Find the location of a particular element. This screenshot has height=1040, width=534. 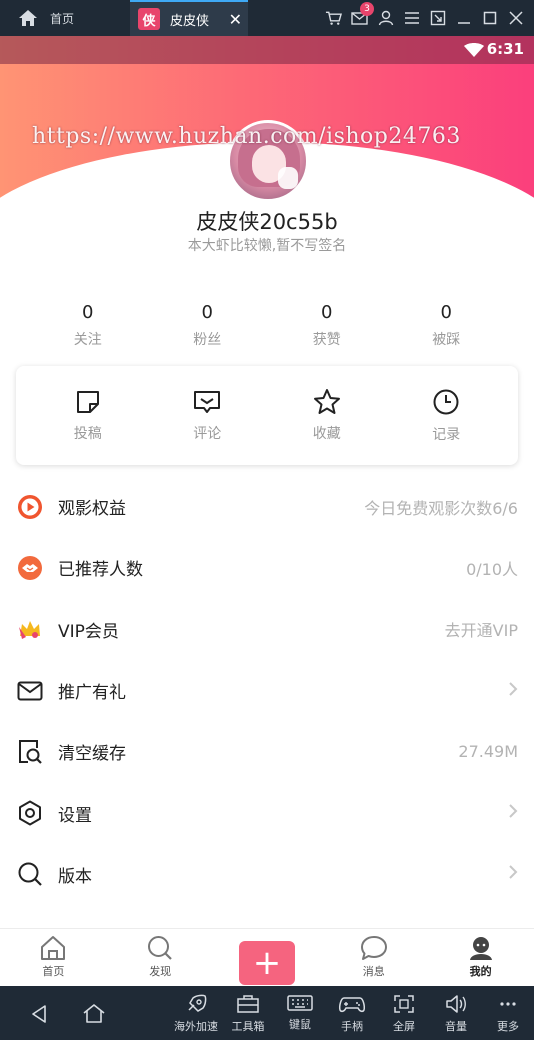

quick-action-favorite: 收藏 is located at coordinates (327, 415).